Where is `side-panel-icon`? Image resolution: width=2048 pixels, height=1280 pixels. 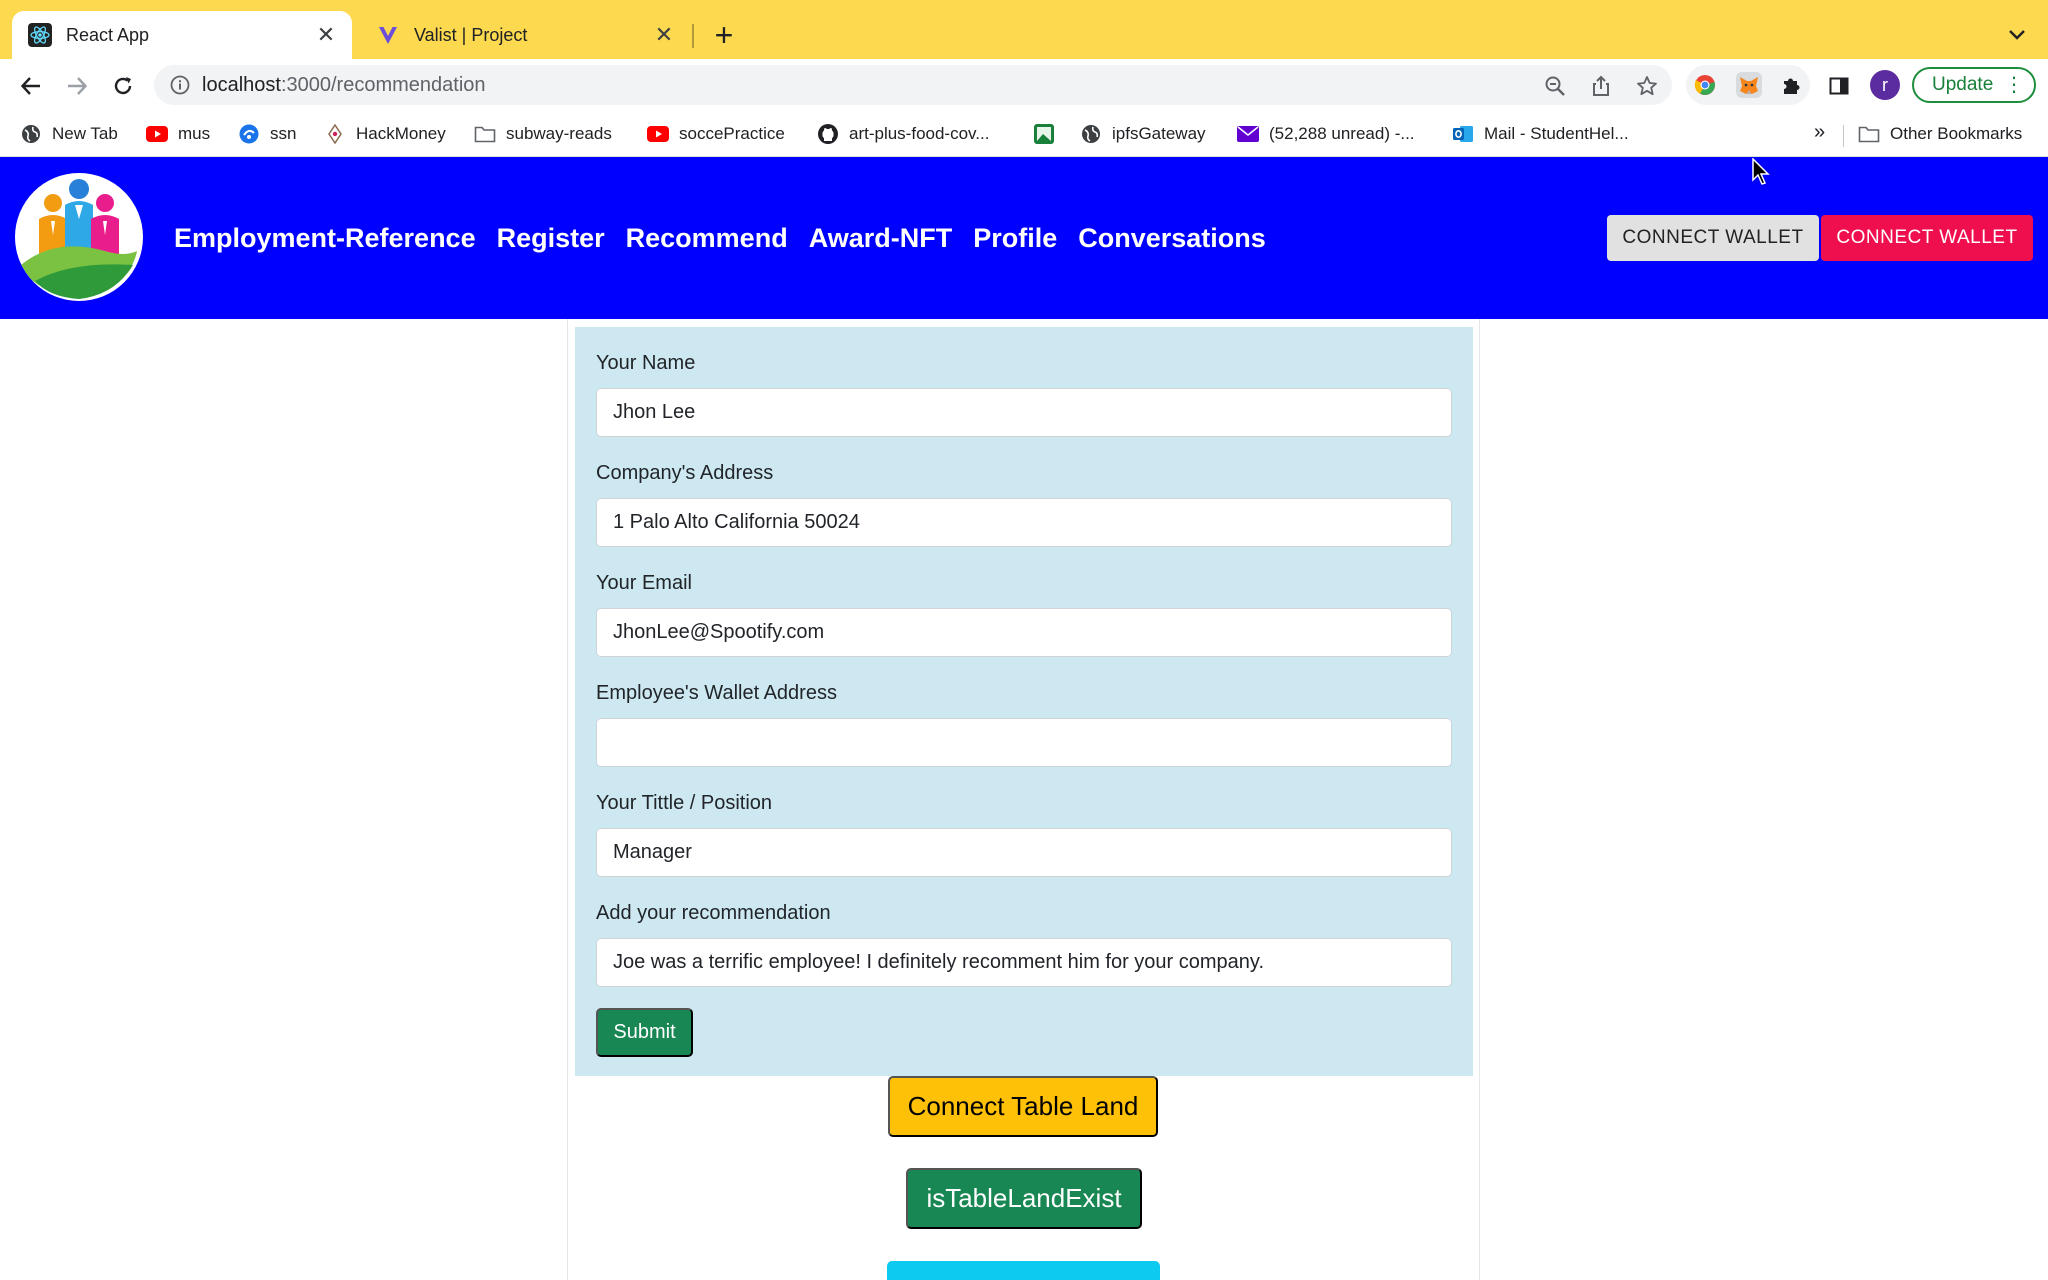 side-panel-icon is located at coordinates (1839, 86).